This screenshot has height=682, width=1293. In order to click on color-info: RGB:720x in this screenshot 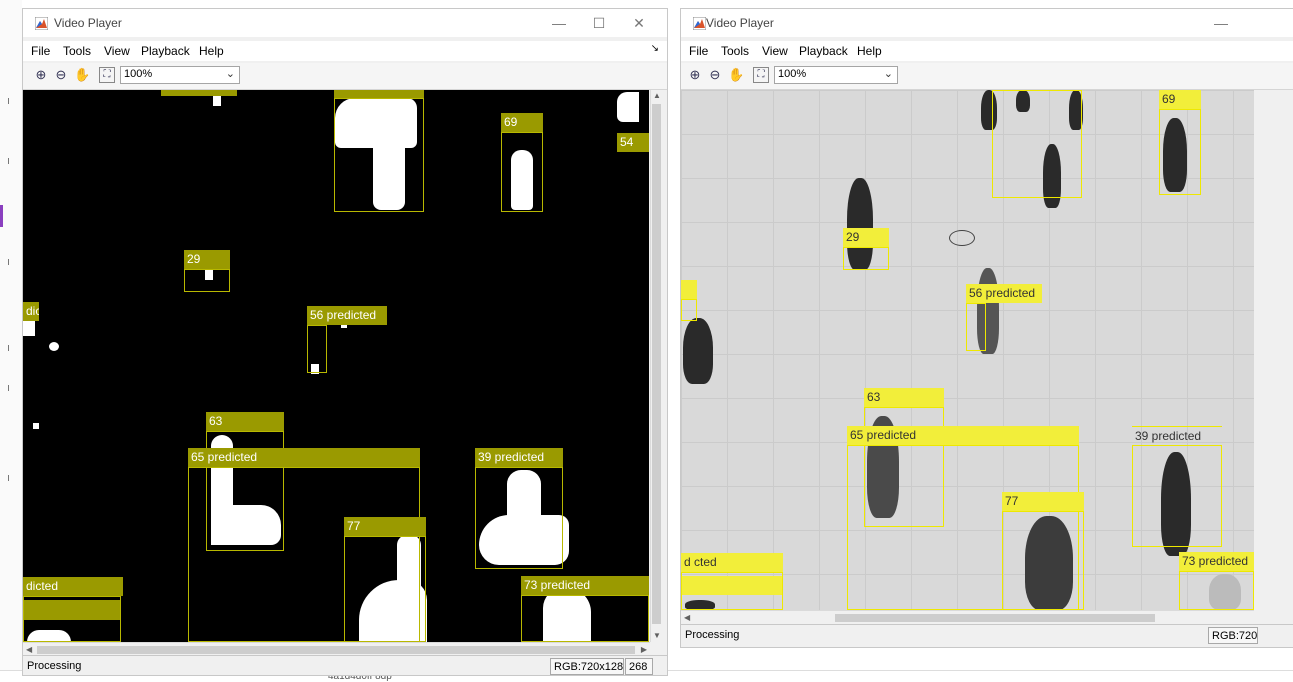, I will do `click(1233, 635)`.